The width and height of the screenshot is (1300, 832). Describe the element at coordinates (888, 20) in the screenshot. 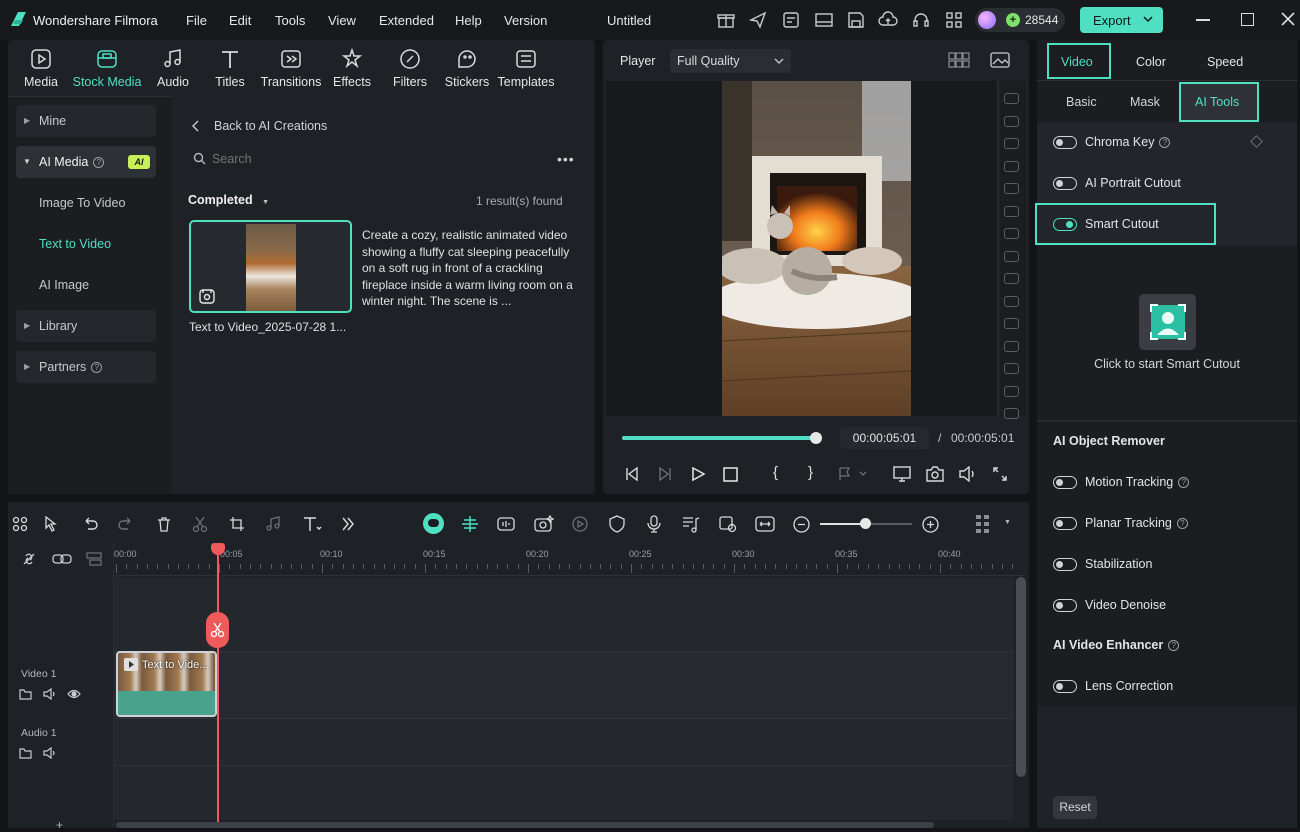

I see `cloud-upload-icon` at that location.